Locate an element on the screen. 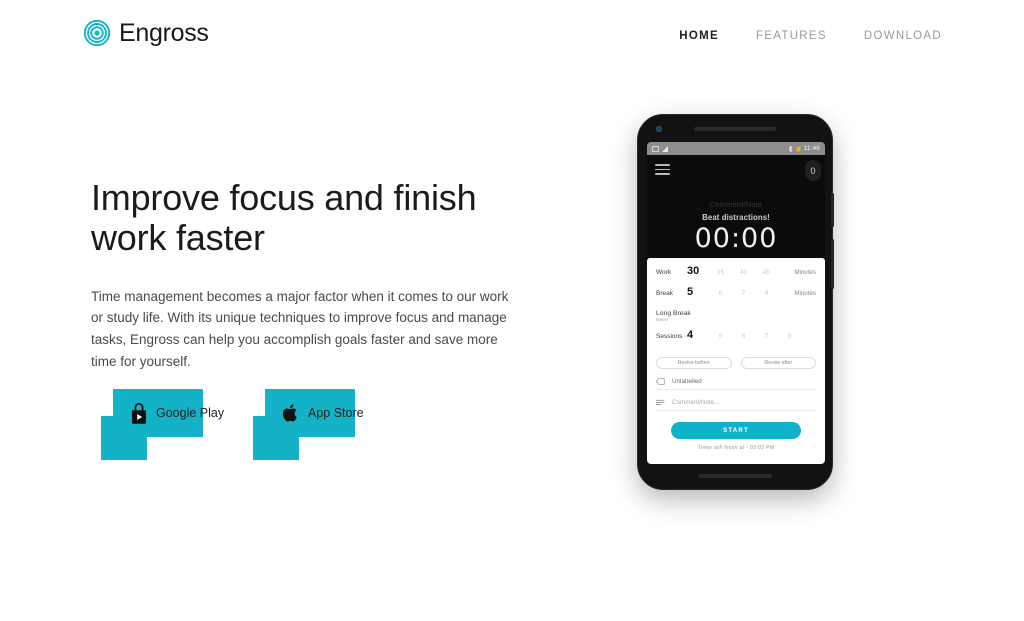 The image size is (1024, 621). battery-icon is located at coordinates (798, 148).